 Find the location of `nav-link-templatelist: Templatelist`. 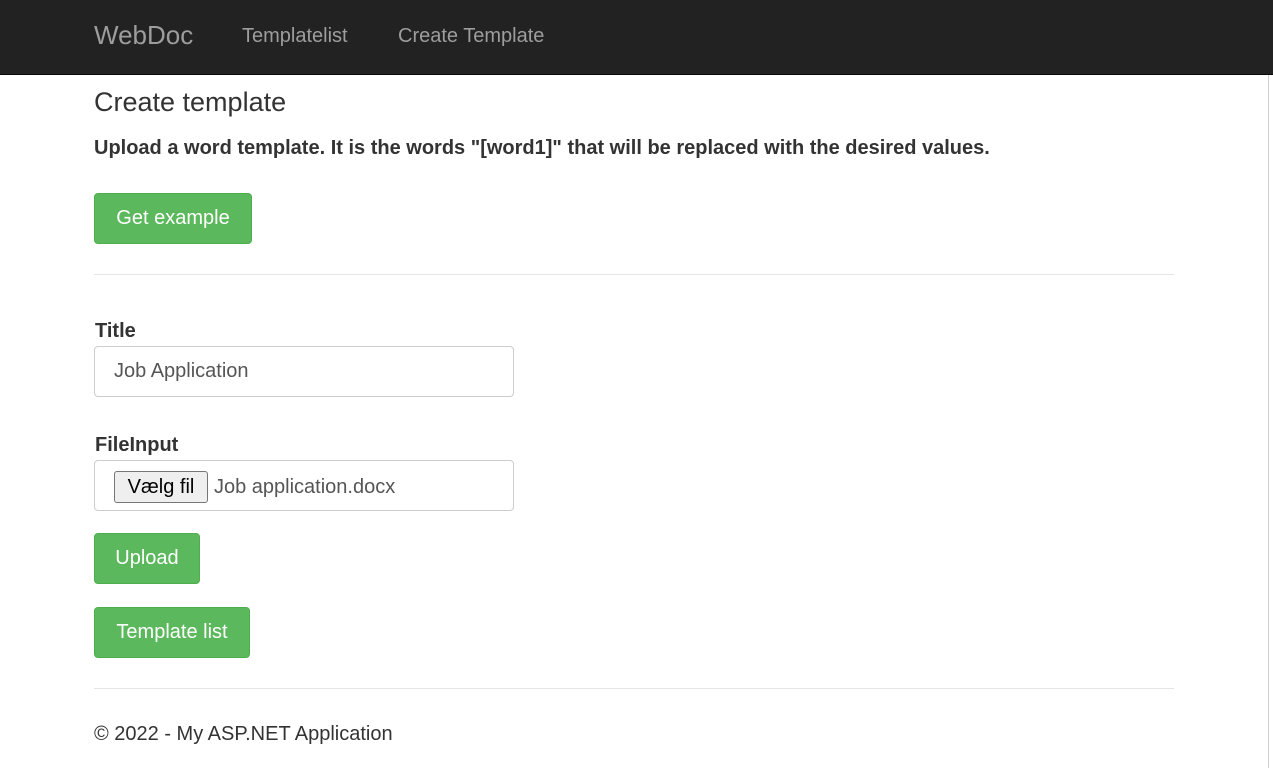

nav-link-templatelist: Templatelist is located at coordinates (295, 36).